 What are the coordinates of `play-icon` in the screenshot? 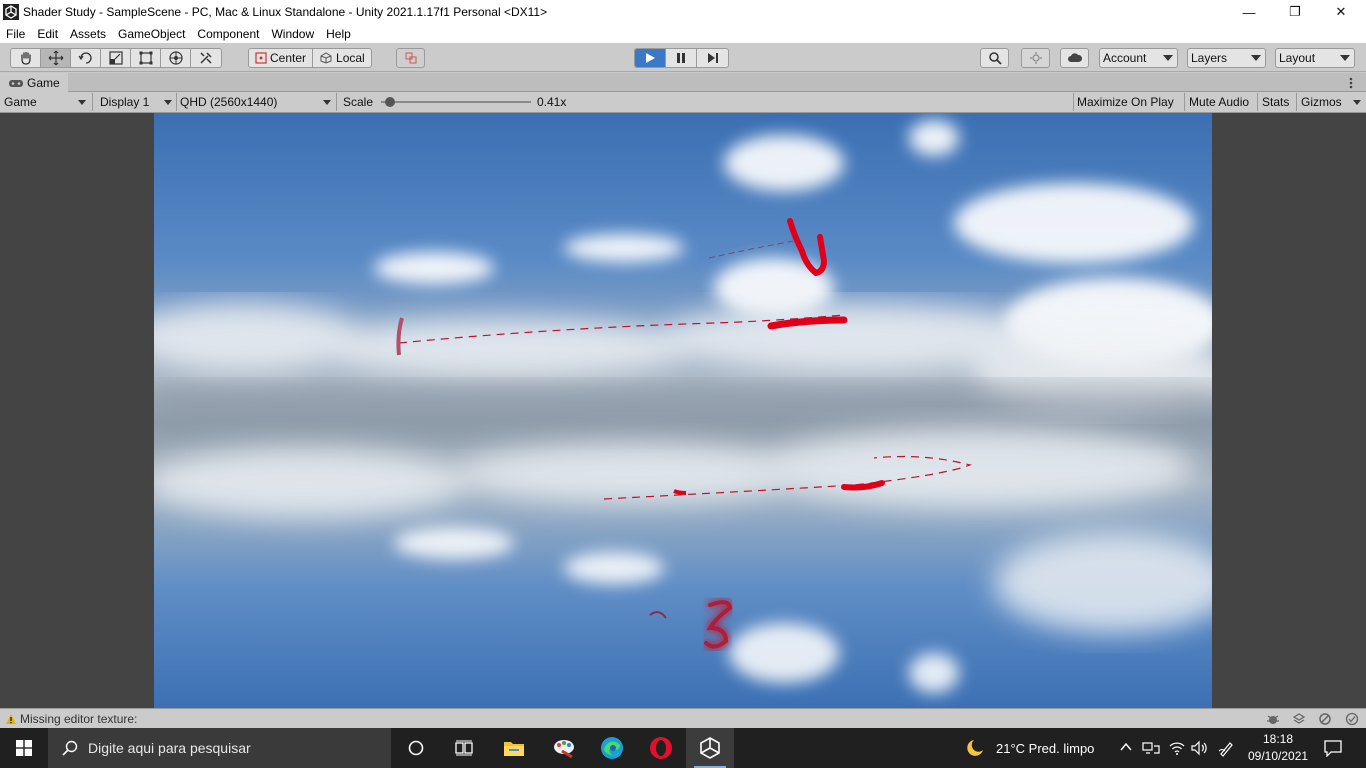 It's located at (650, 58).